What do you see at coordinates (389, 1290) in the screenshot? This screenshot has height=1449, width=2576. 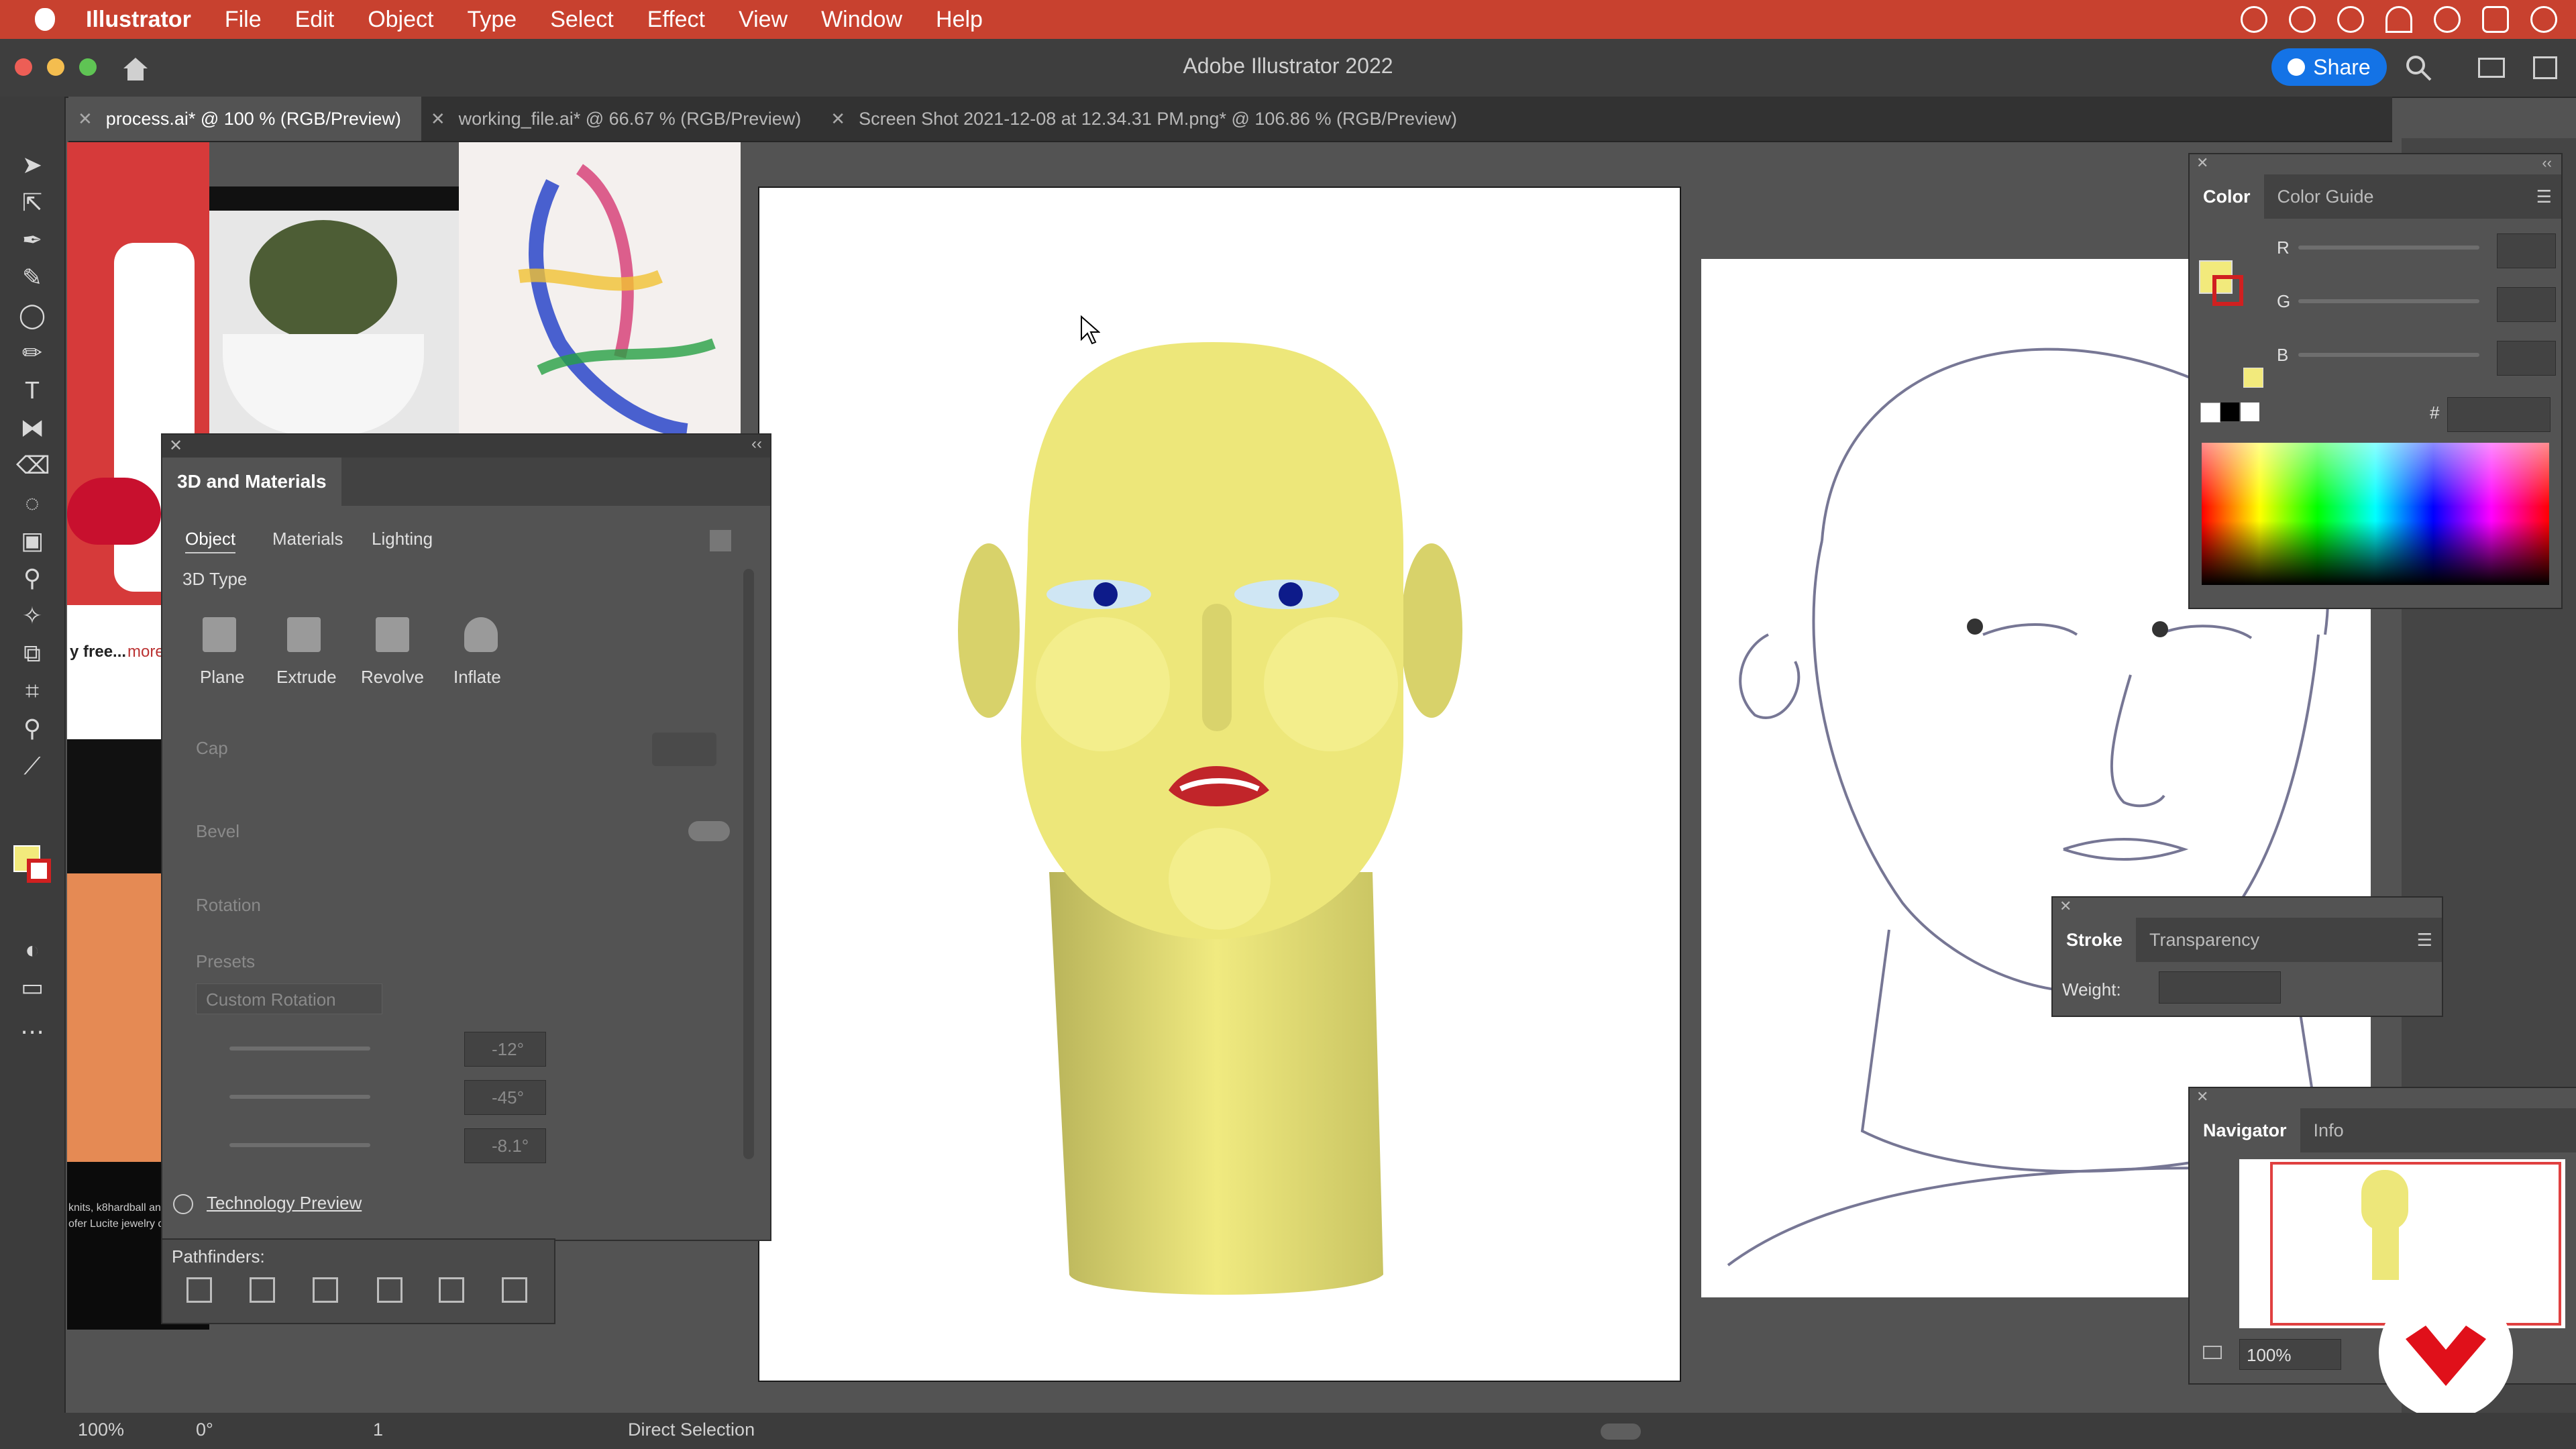 I see `exclude-icon` at bounding box center [389, 1290].